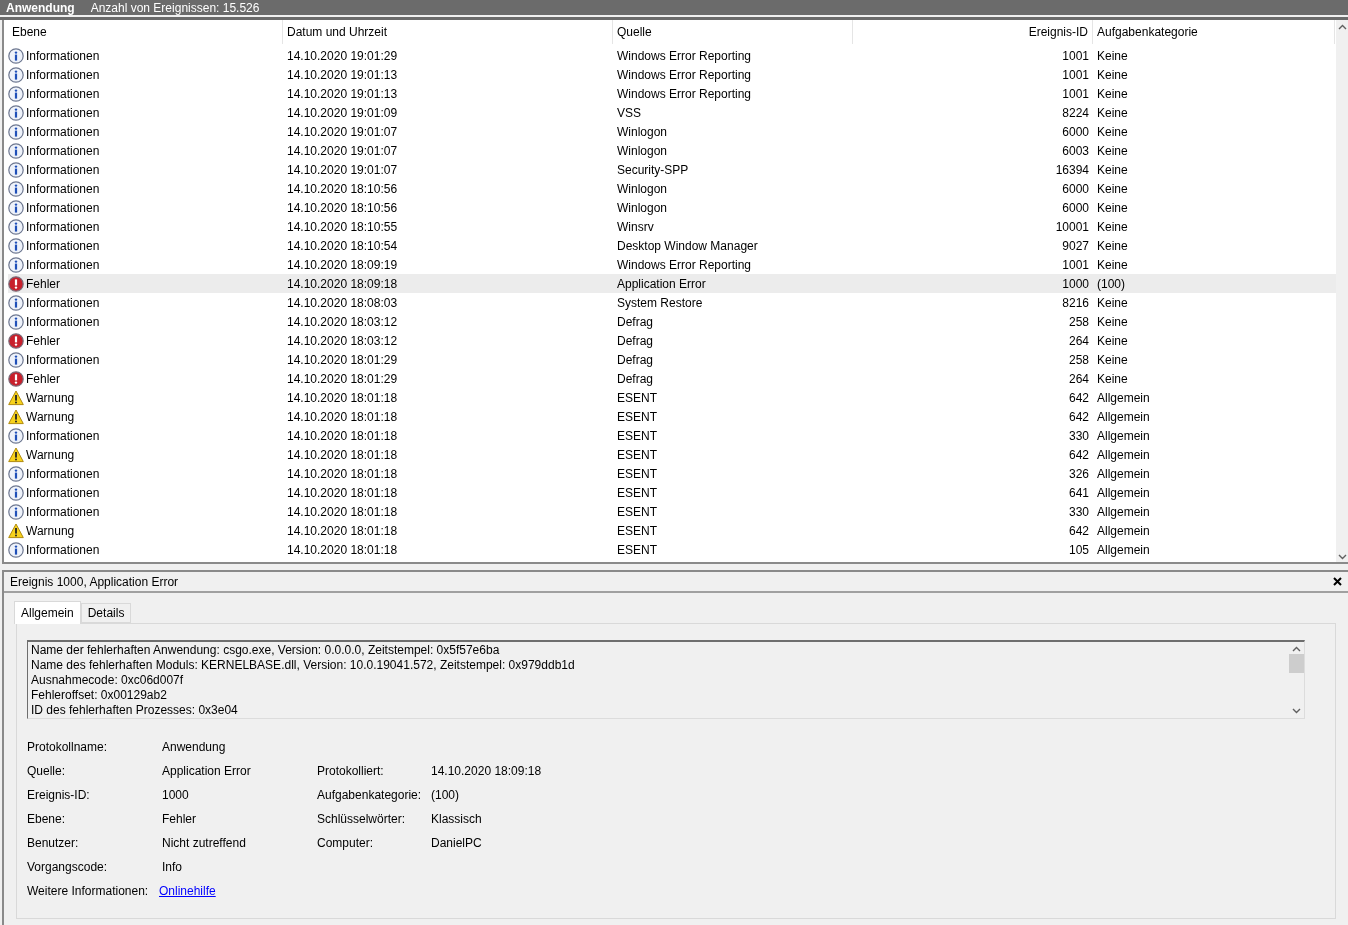 The width and height of the screenshot is (1348, 925). What do you see at coordinates (672, 112) in the screenshot?
I see `event-row: Informationen 14.10.2020 19:01:09 VSS 8224 Keine` at bounding box center [672, 112].